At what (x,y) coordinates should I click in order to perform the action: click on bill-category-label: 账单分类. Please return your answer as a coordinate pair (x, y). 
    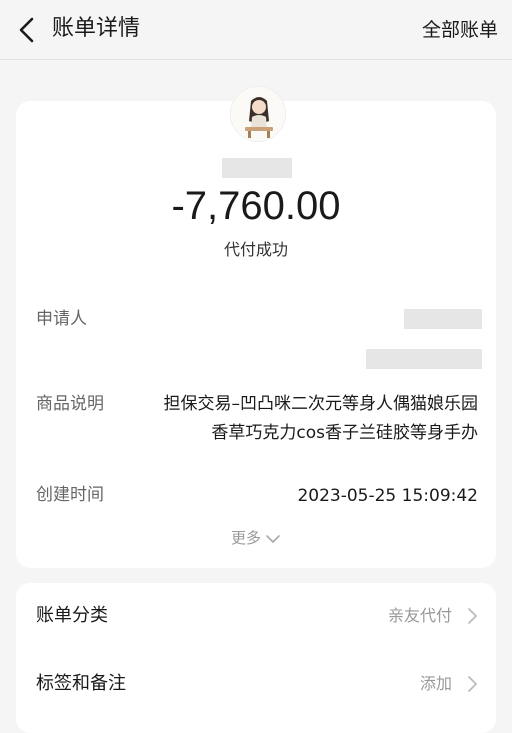
    Looking at the image, I should click on (72, 615).